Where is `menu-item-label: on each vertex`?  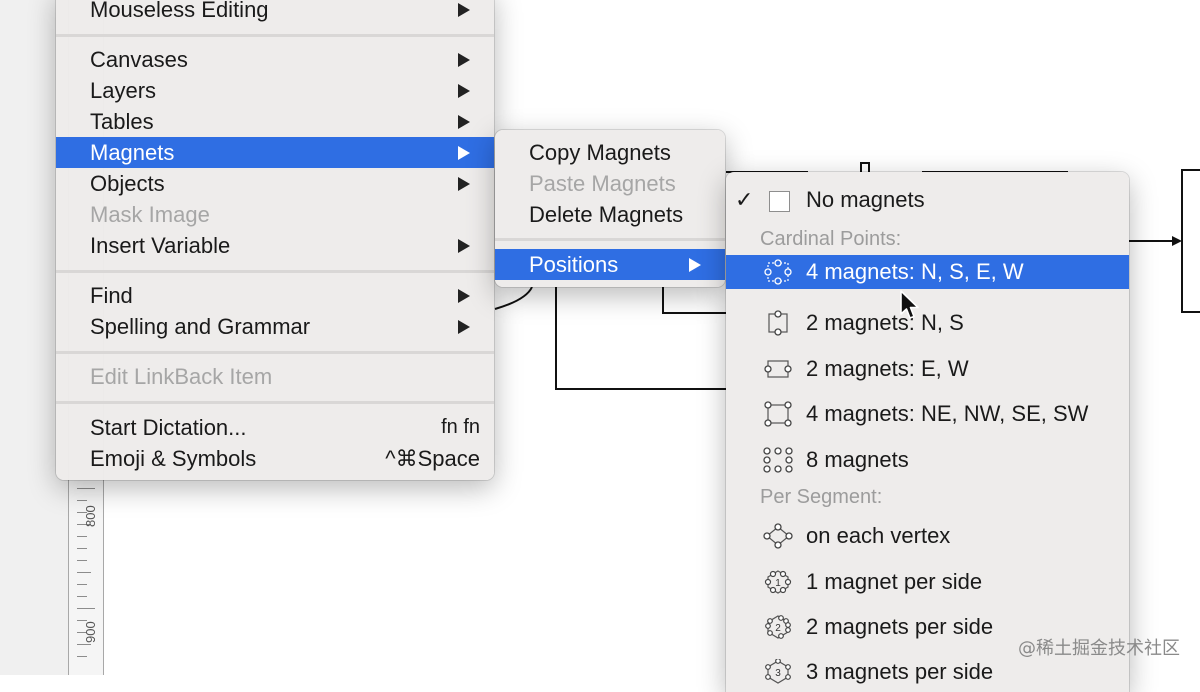
menu-item-label: on each vertex is located at coordinates (878, 535).